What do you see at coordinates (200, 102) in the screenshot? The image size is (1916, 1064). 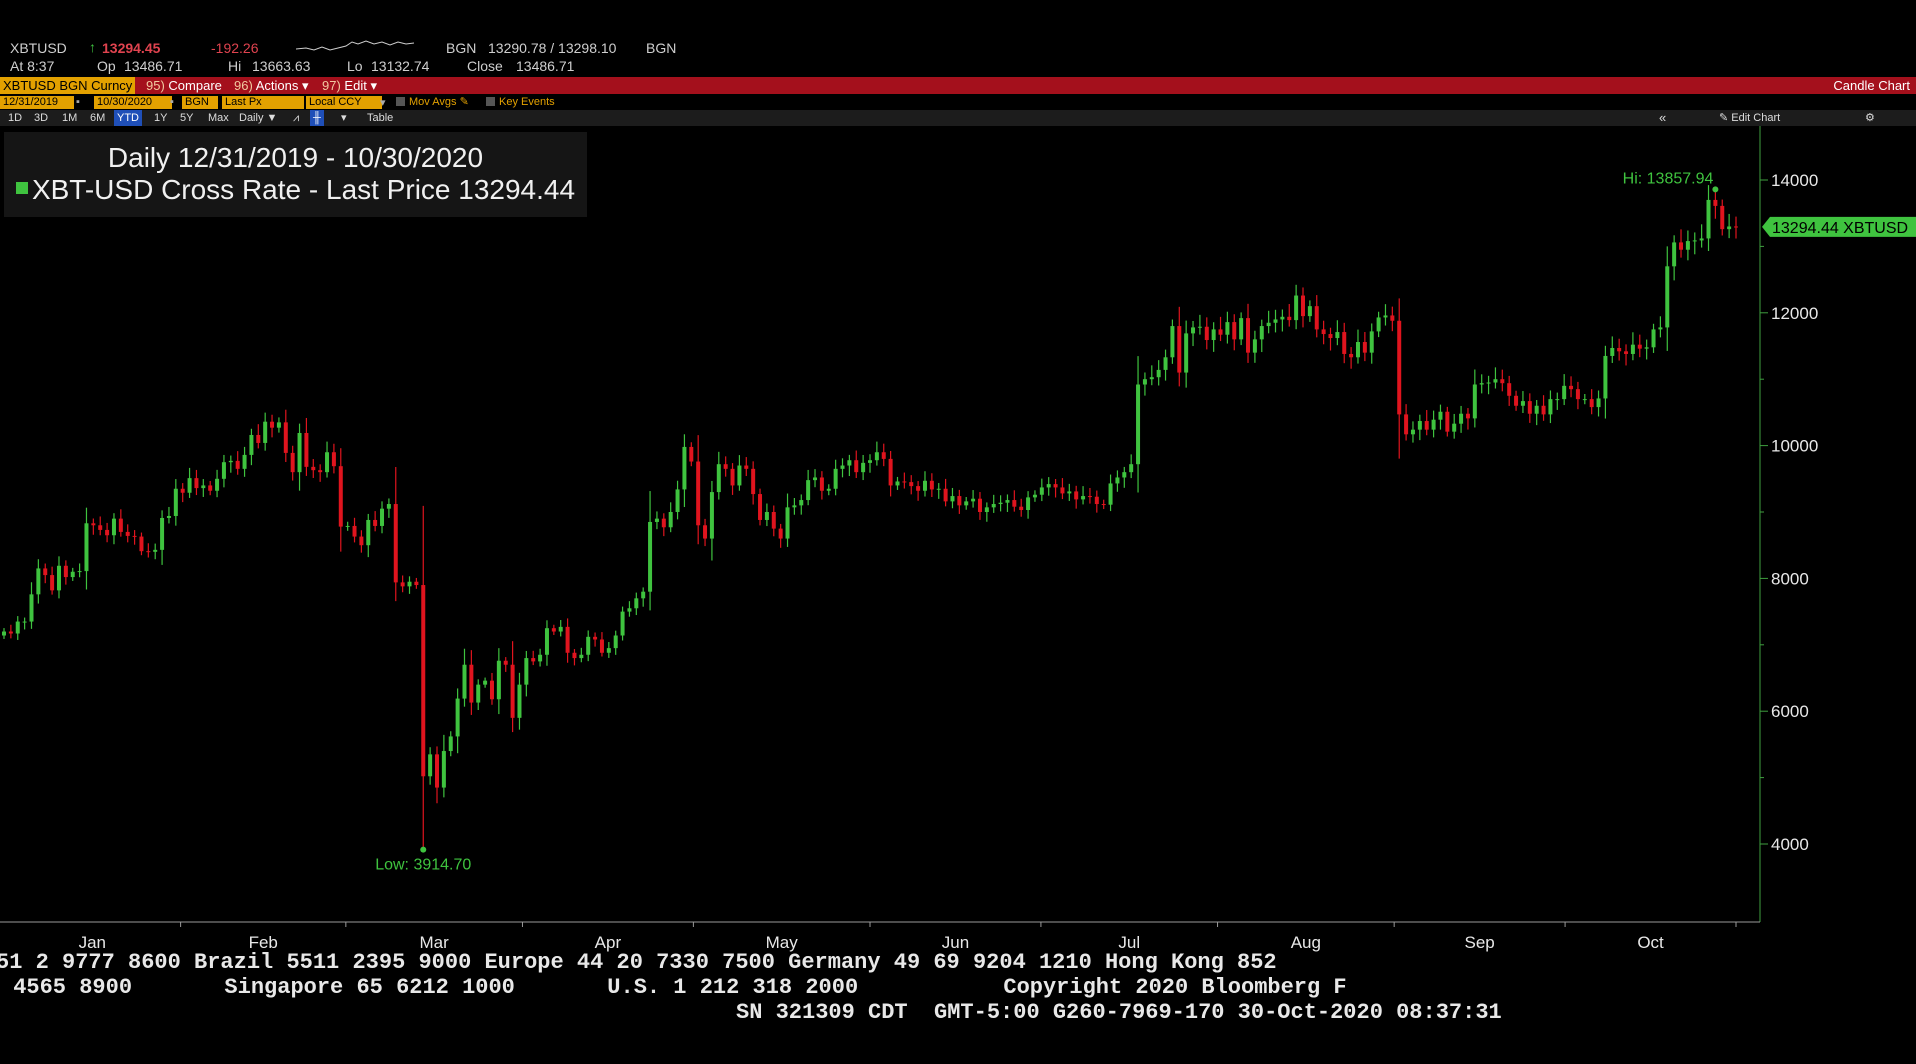 I see `source-field: BGN` at bounding box center [200, 102].